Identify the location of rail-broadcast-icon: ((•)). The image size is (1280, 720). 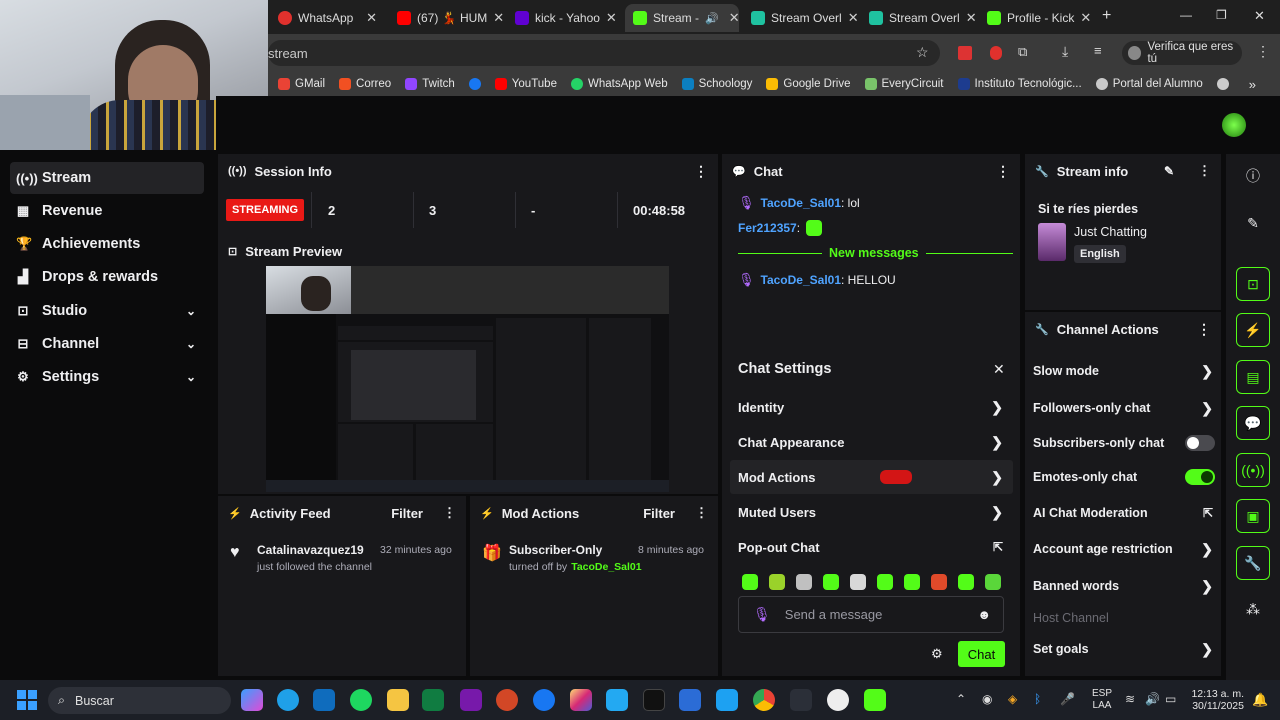
(1253, 470).